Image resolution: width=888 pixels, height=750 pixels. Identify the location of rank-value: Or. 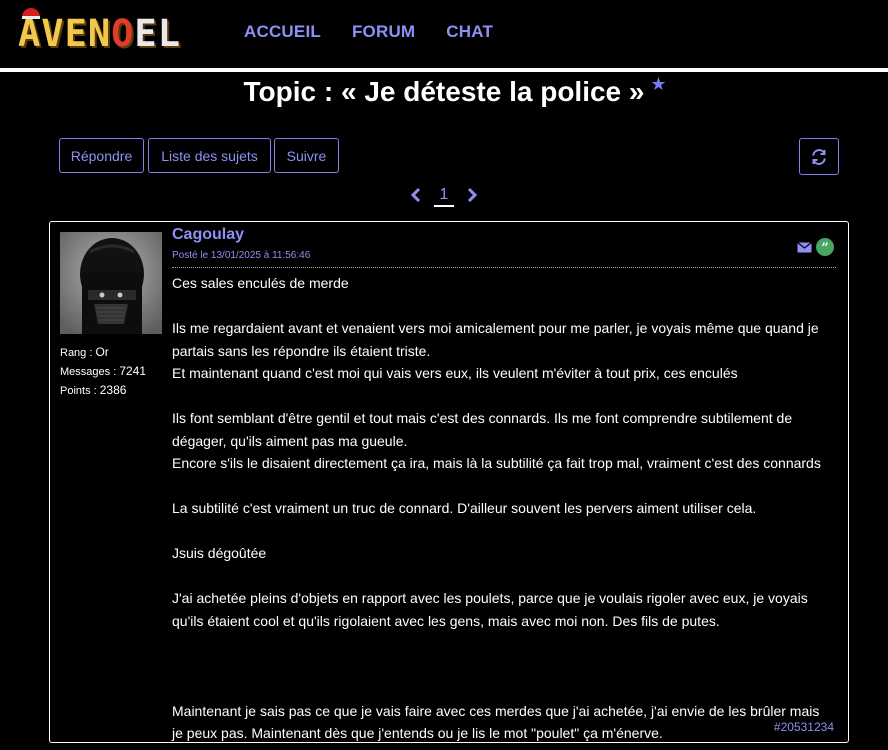
(102, 352).